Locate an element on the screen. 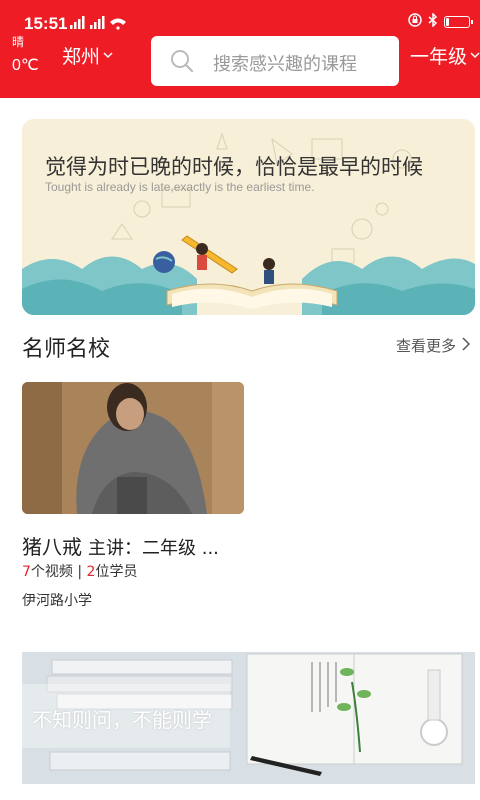  teacher-stats: 7个视频 | 2位学员 is located at coordinates (79, 571).